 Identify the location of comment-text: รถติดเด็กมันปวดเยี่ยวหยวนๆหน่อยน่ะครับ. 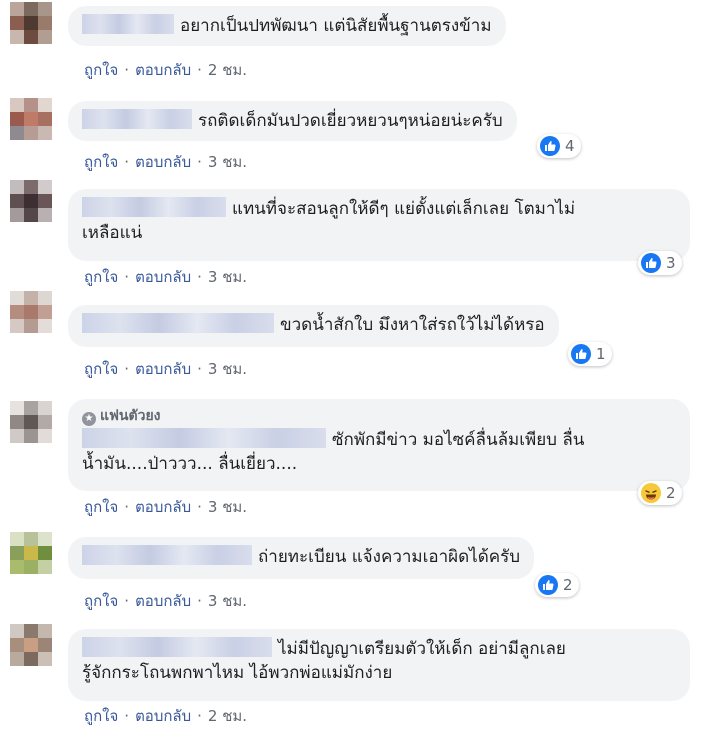
(350, 121).